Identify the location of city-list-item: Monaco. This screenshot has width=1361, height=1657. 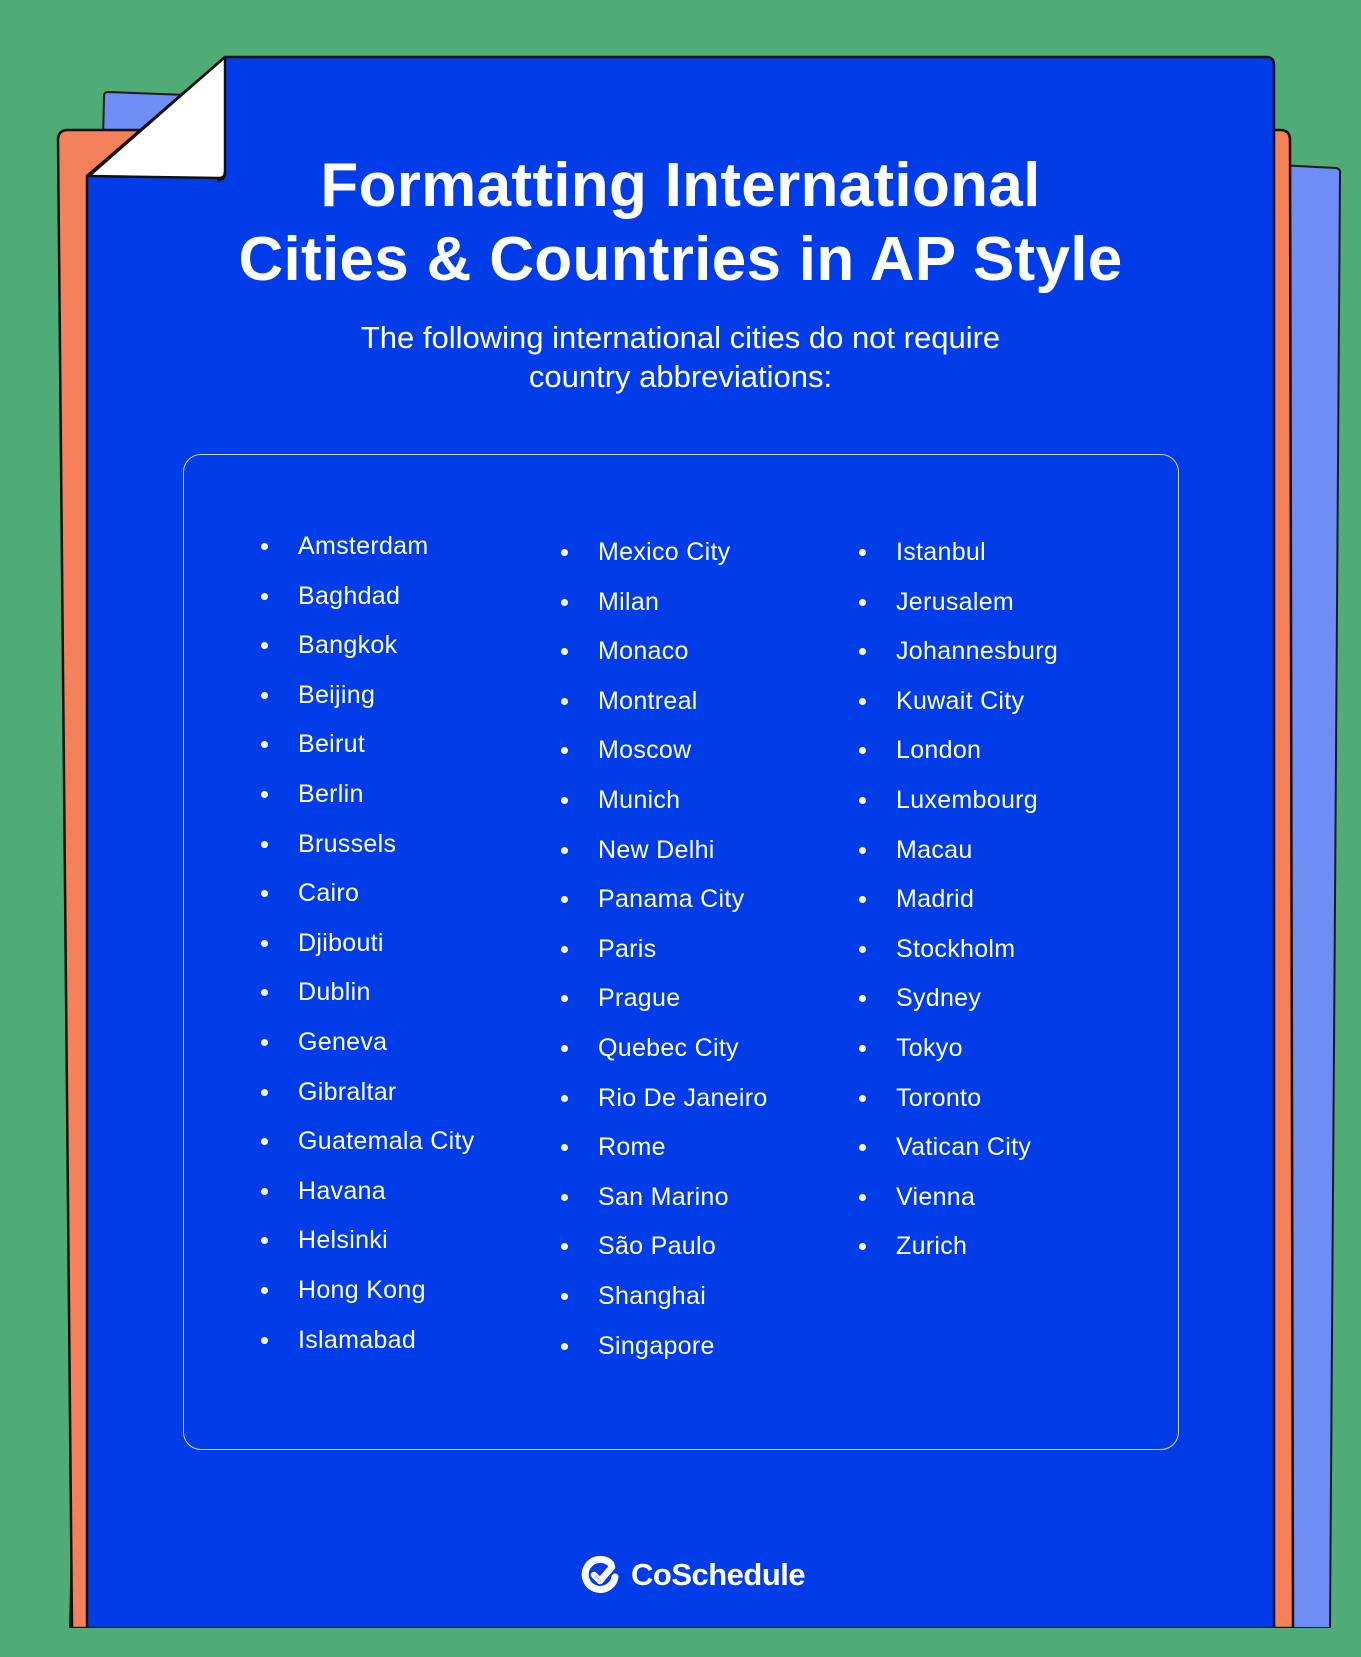
(664, 661).